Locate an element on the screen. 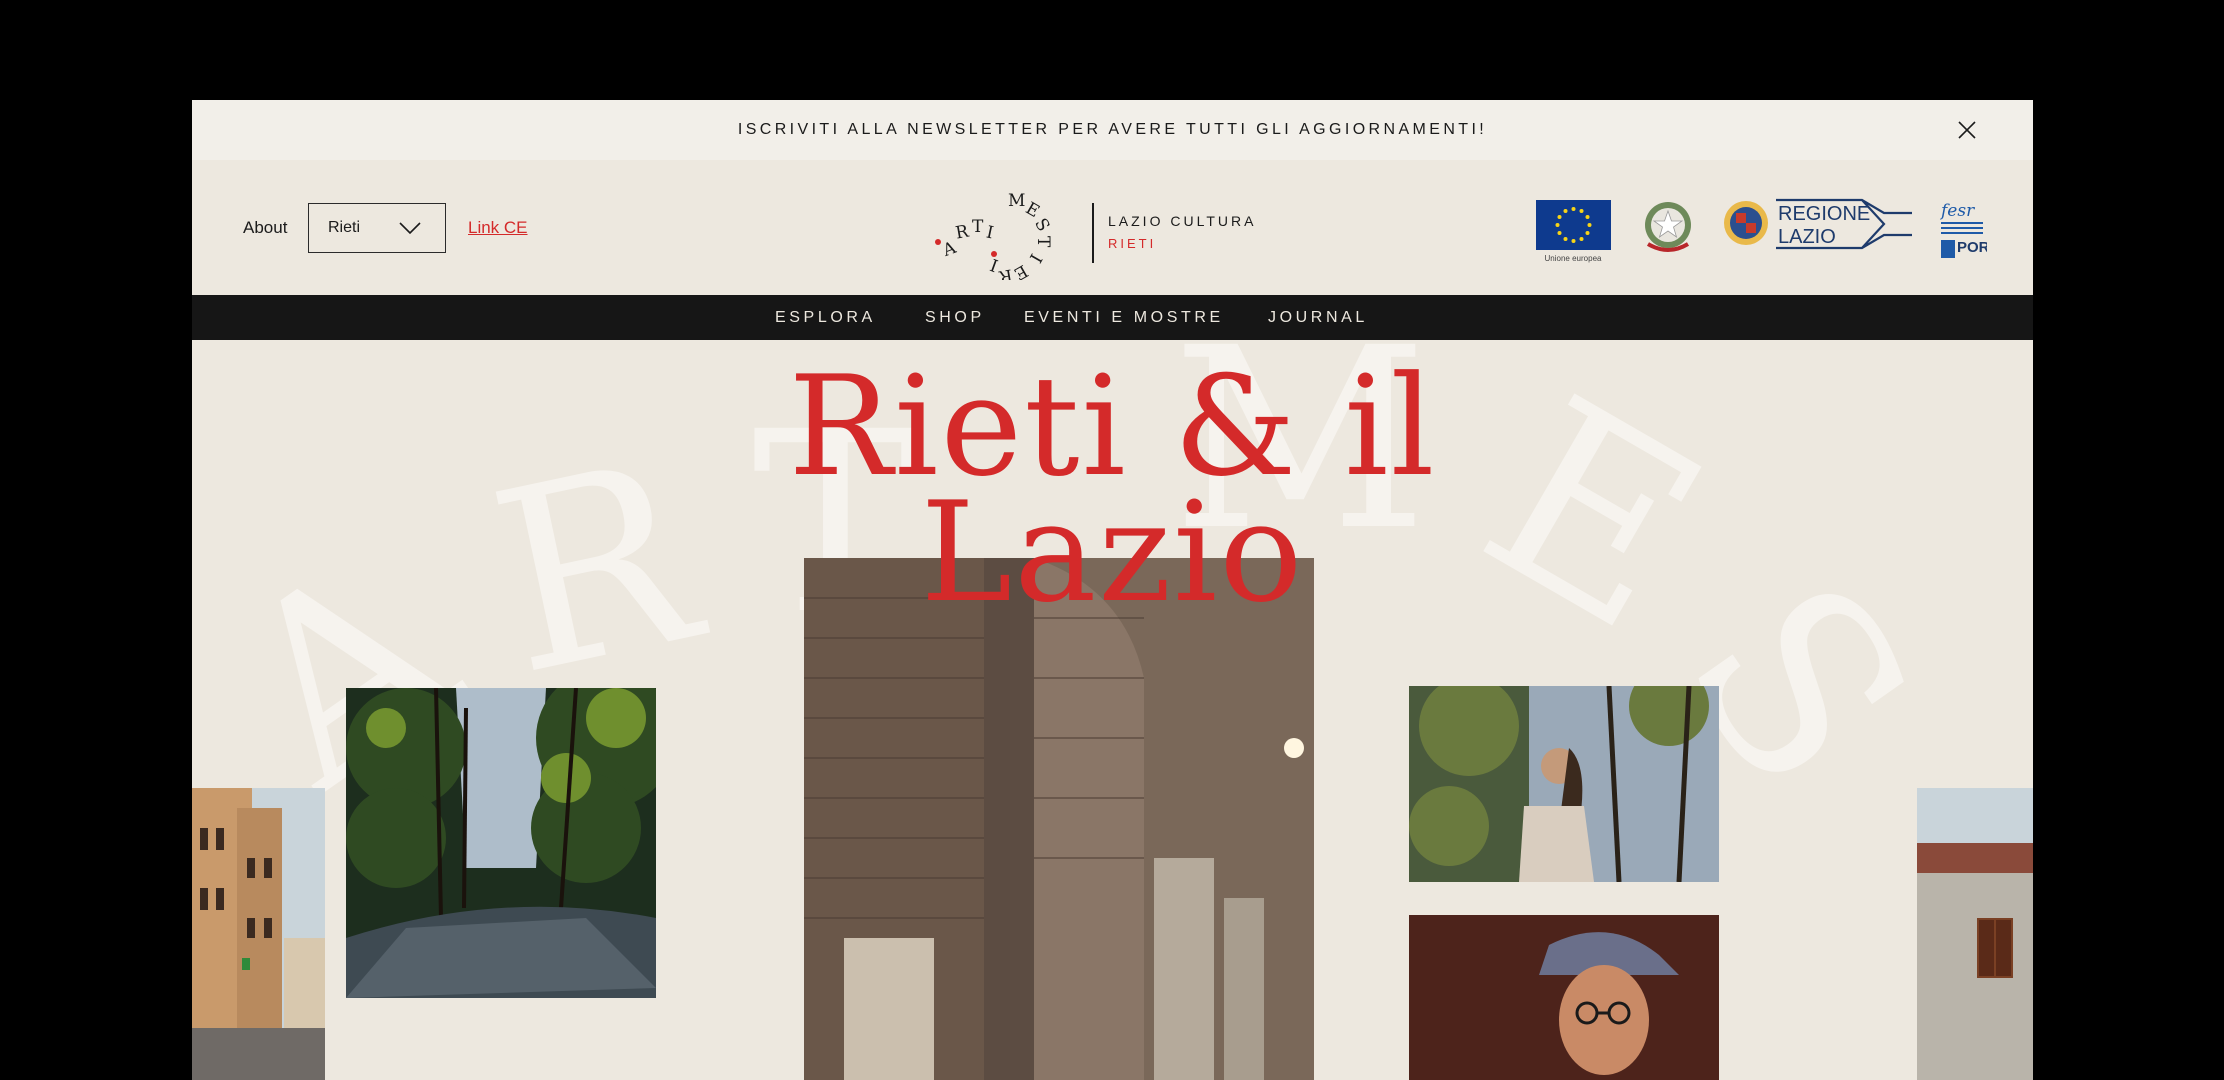  photo-street is located at coordinates (258, 934).